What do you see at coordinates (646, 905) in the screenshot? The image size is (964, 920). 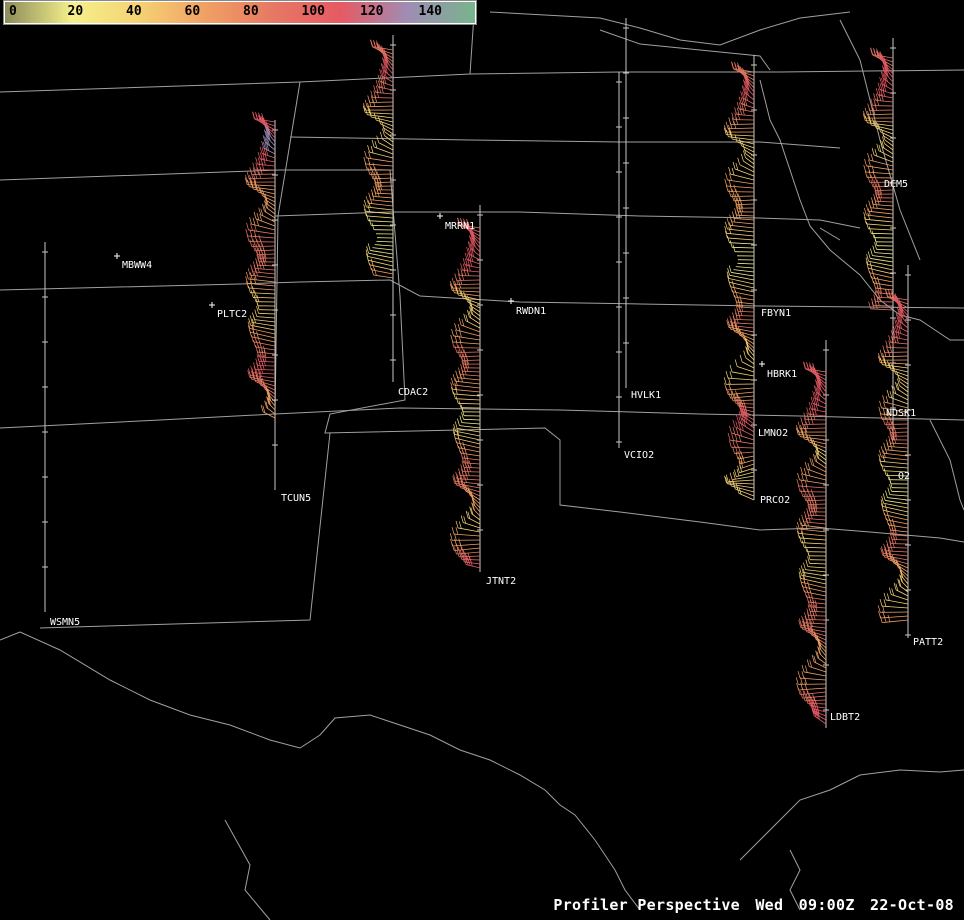 I see `product-name: Profiler Perspective` at bounding box center [646, 905].